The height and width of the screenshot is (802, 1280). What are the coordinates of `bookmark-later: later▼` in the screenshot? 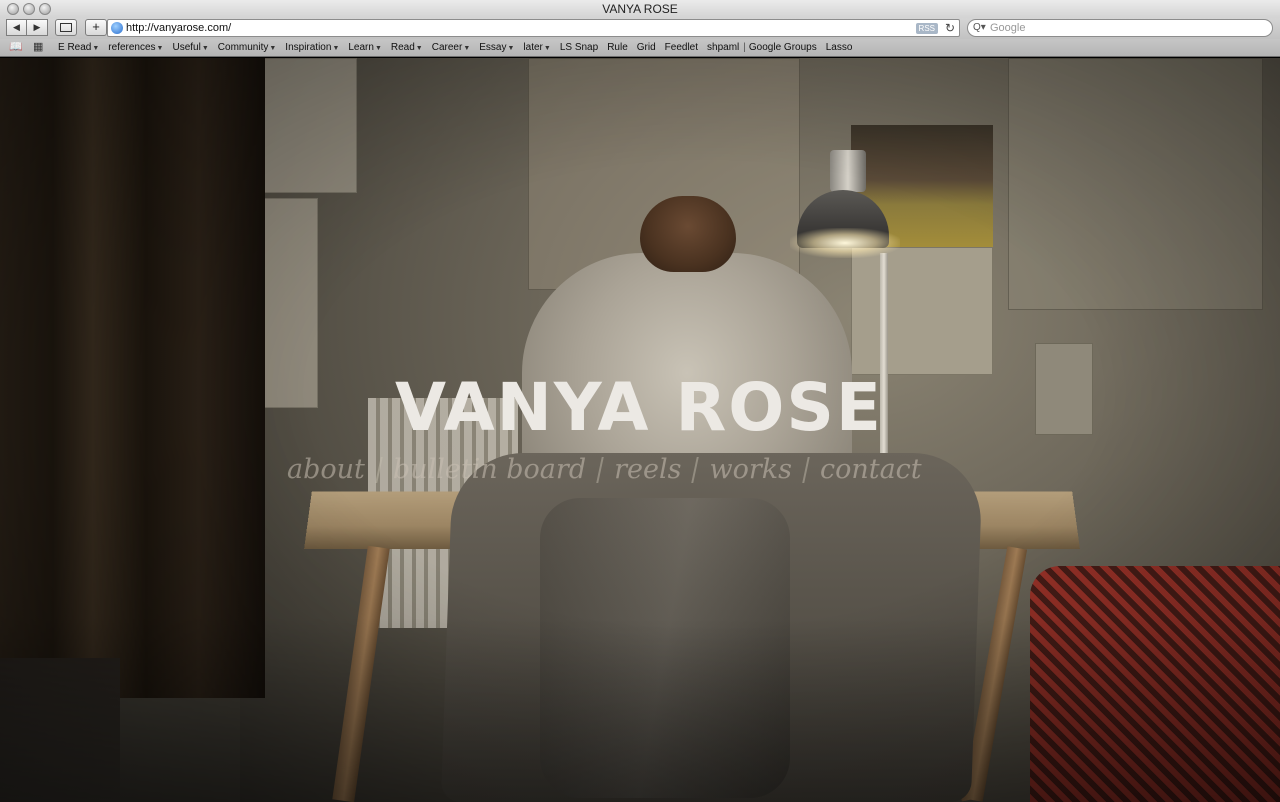 It's located at (536, 48).